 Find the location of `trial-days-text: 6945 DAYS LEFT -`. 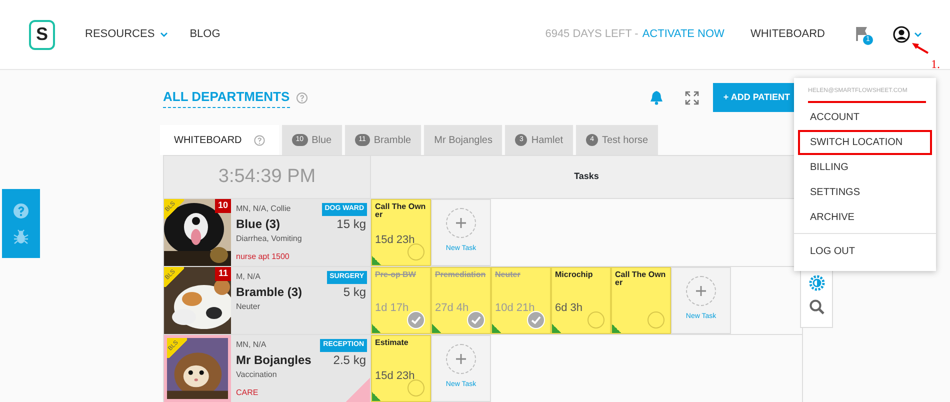

trial-days-text: 6945 DAYS LEFT - is located at coordinates (591, 34).